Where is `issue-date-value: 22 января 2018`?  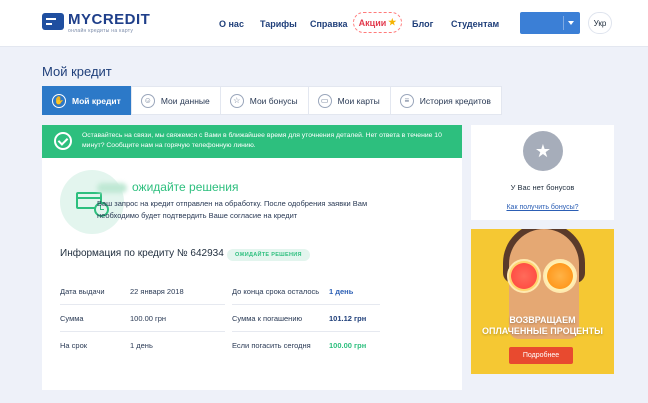
issue-date-value: 22 января 2018 is located at coordinates (177, 291).